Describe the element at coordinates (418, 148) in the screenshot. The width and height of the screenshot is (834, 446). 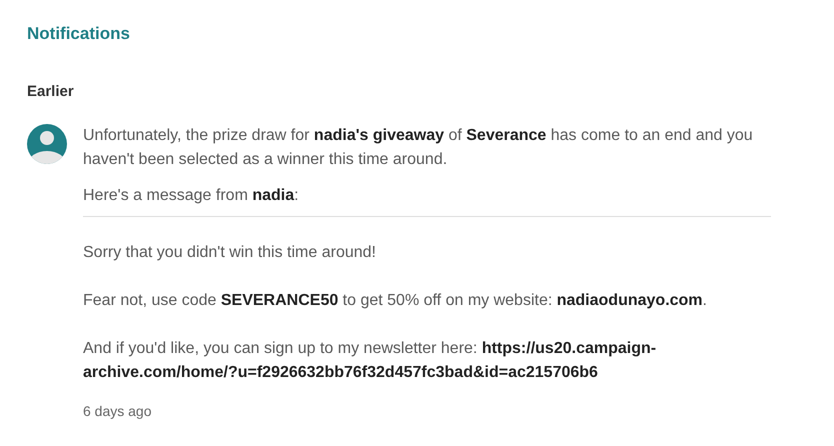
I see `notification-text: Unfortunately, the prize draw for nadia's giveaway of Severance has come to an end and you haven't been selected as a winner this time around.` at that location.